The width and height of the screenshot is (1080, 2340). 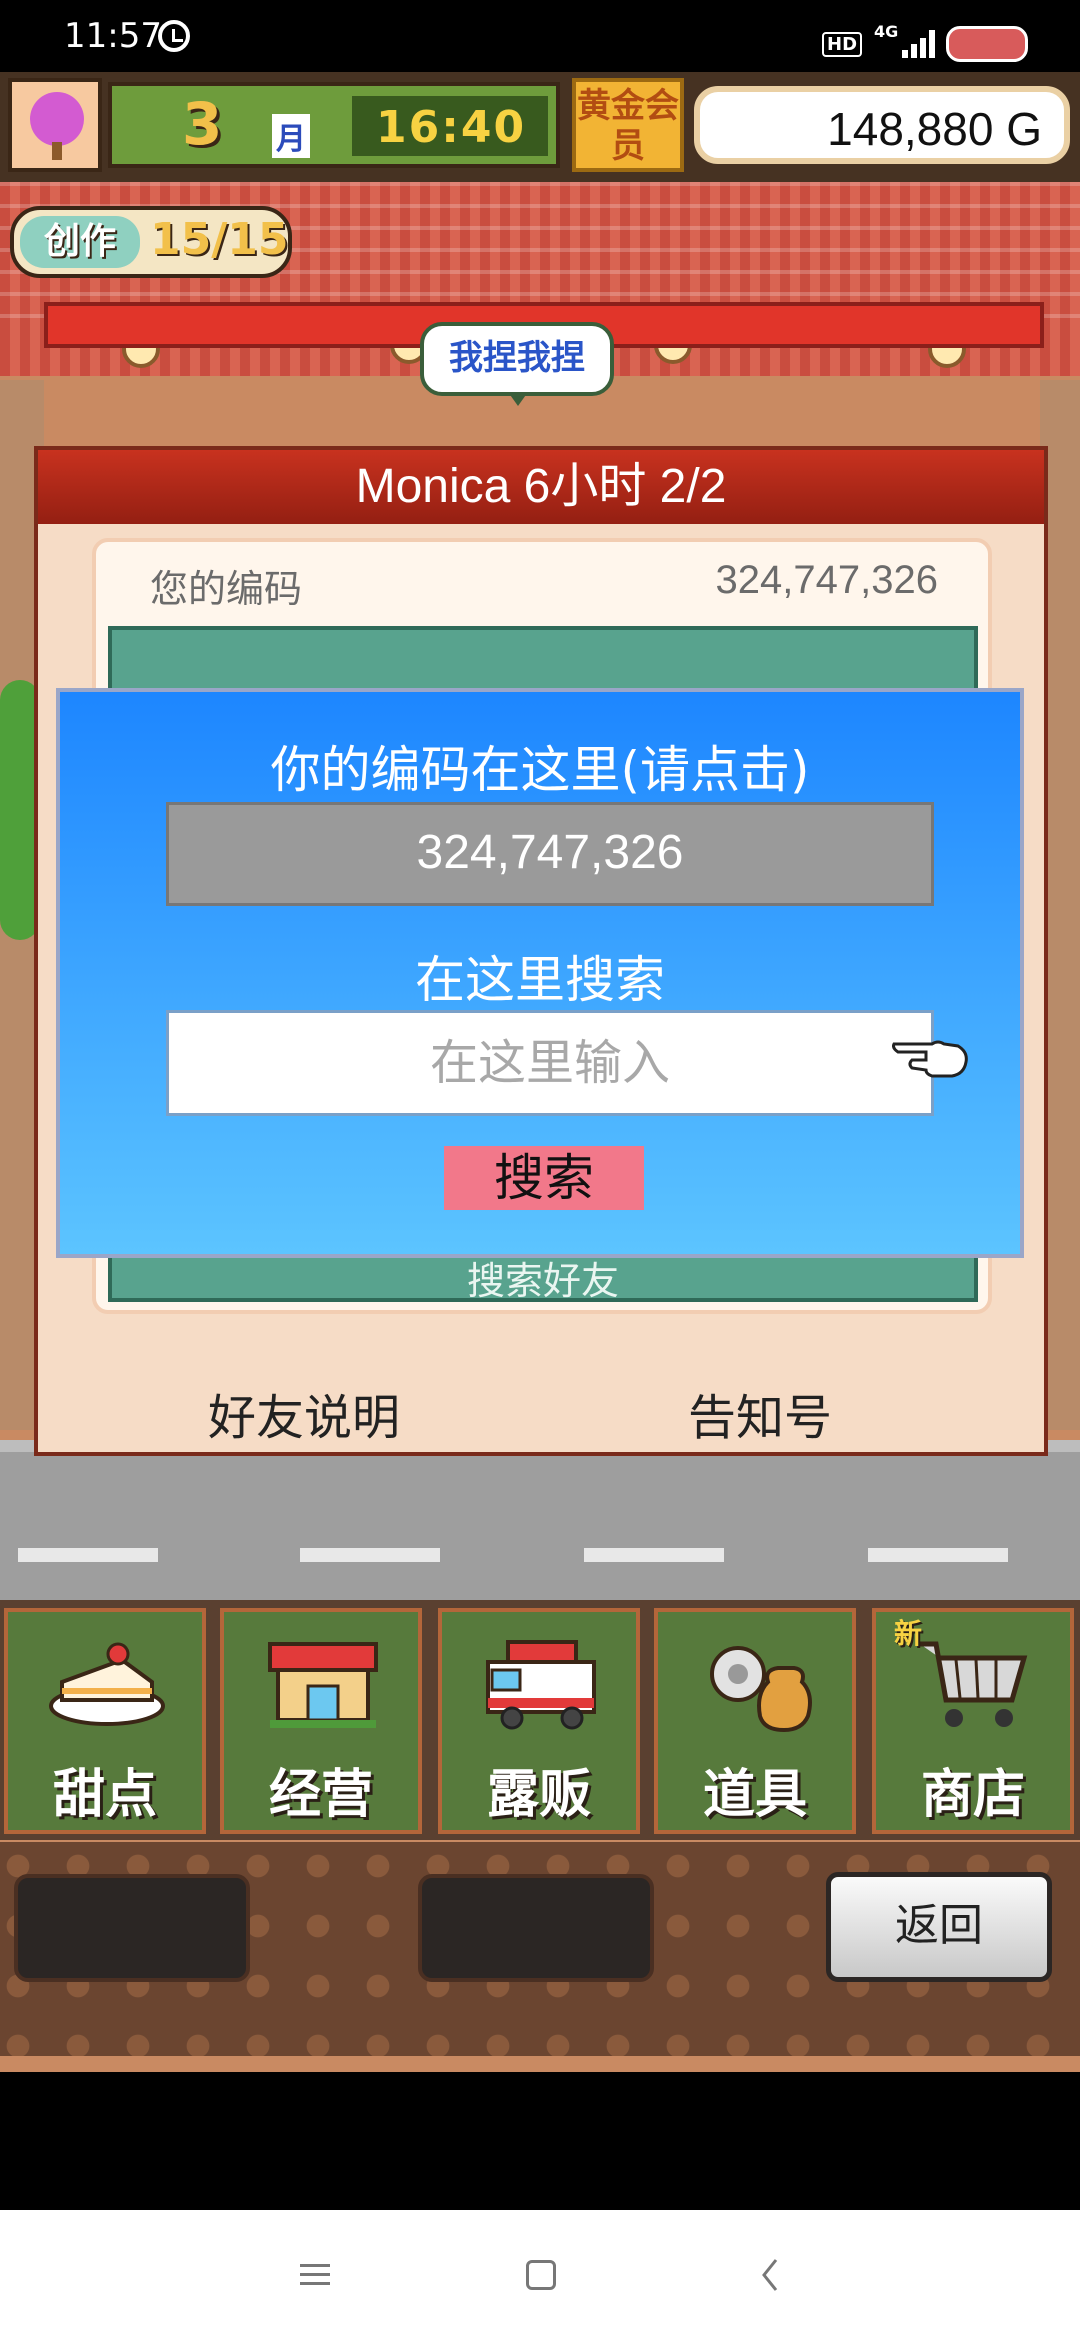 What do you see at coordinates (761, 1689) in the screenshot?
I see `items-icon` at bounding box center [761, 1689].